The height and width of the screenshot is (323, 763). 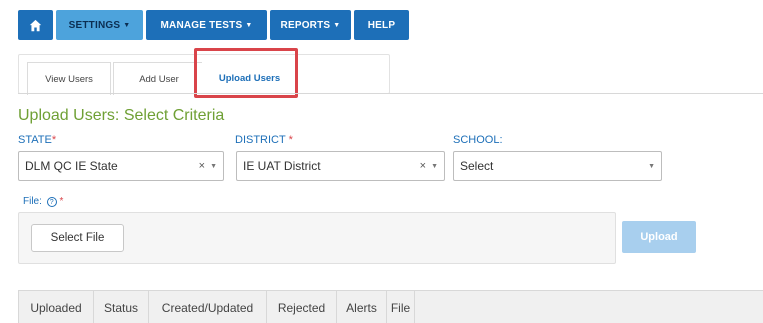 I want to click on file-label-text: File:, so click(x=32, y=201).